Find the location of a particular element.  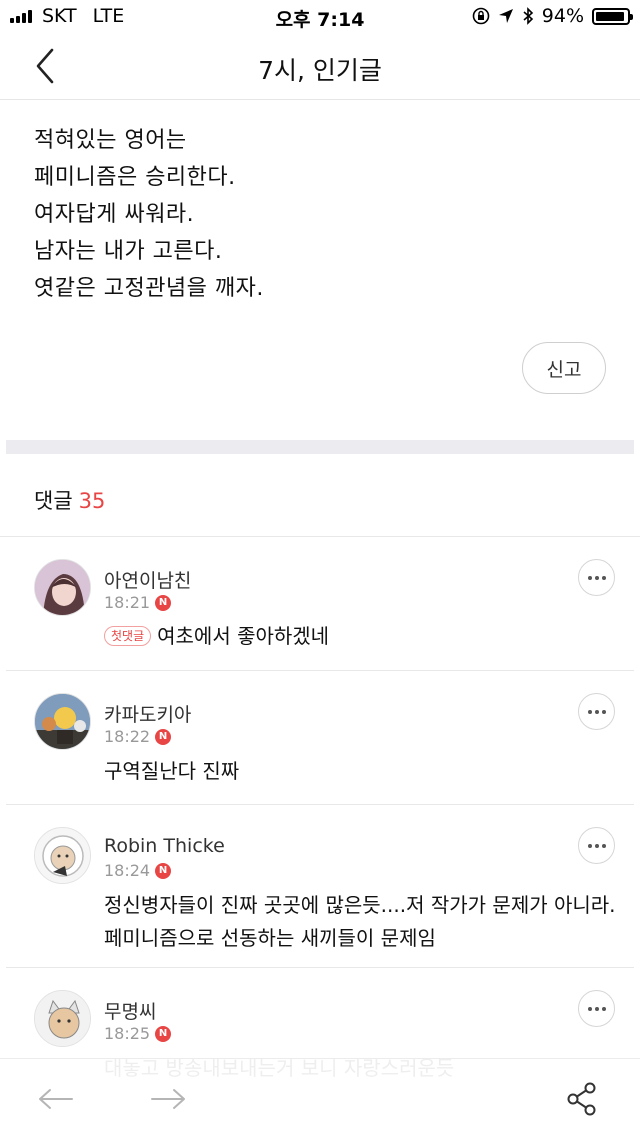

comment-body: 여초에서 좋아하겠네 is located at coordinates (243, 636).